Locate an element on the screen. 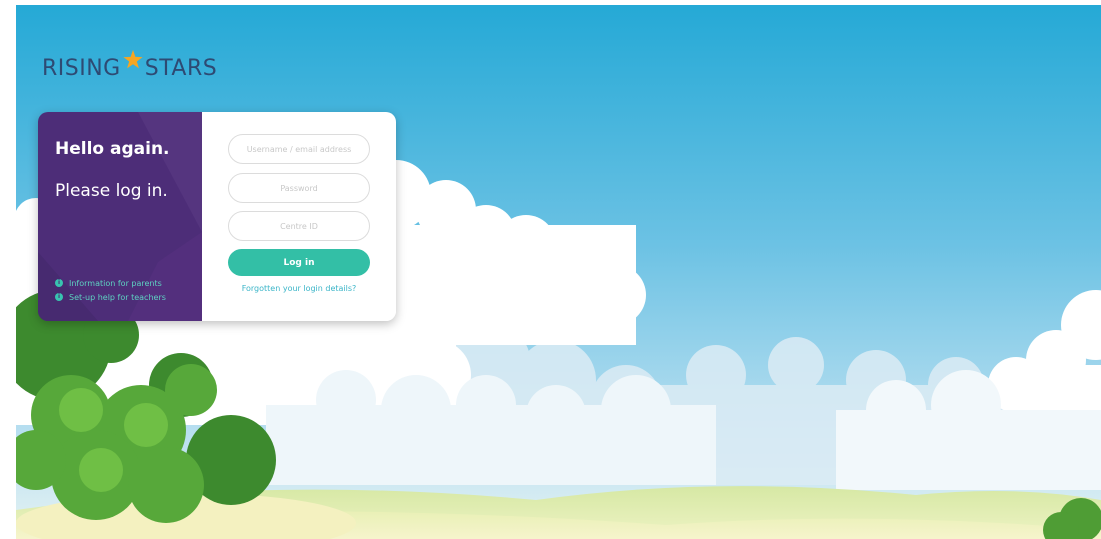 This screenshot has width=1101, height=539. rising-stars-logo: RISING STARS is located at coordinates (130, 67).